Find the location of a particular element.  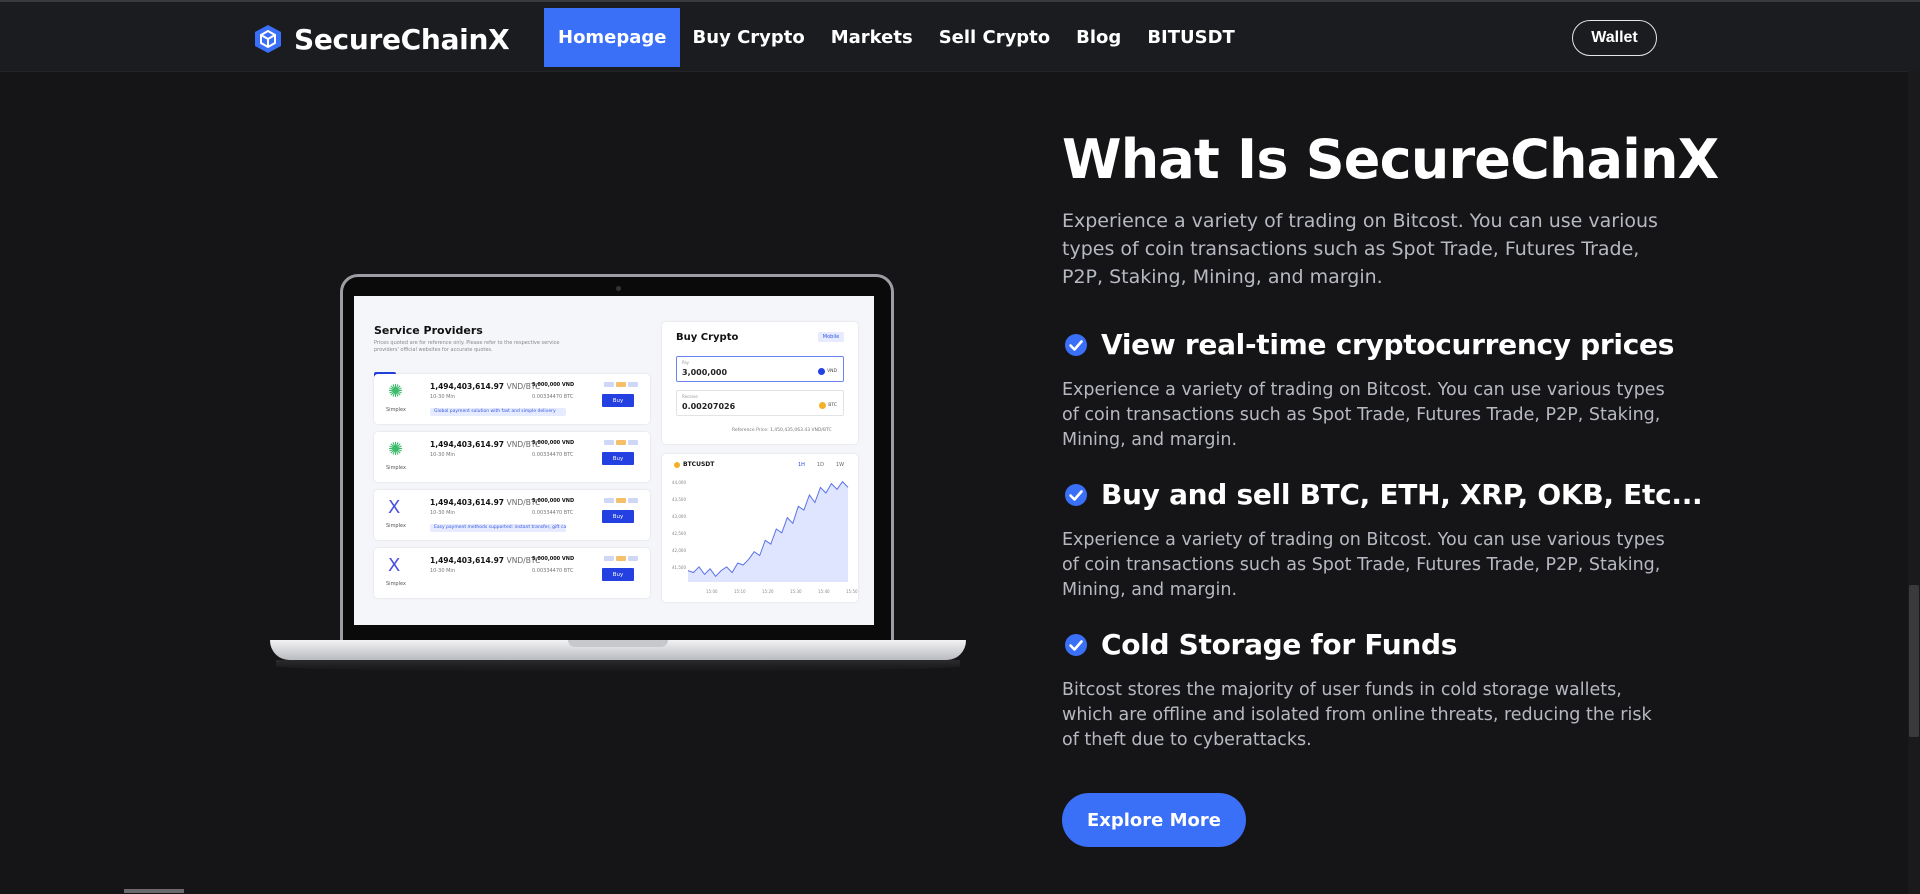

nav-markets: Markets is located at coordinates (872, 37).